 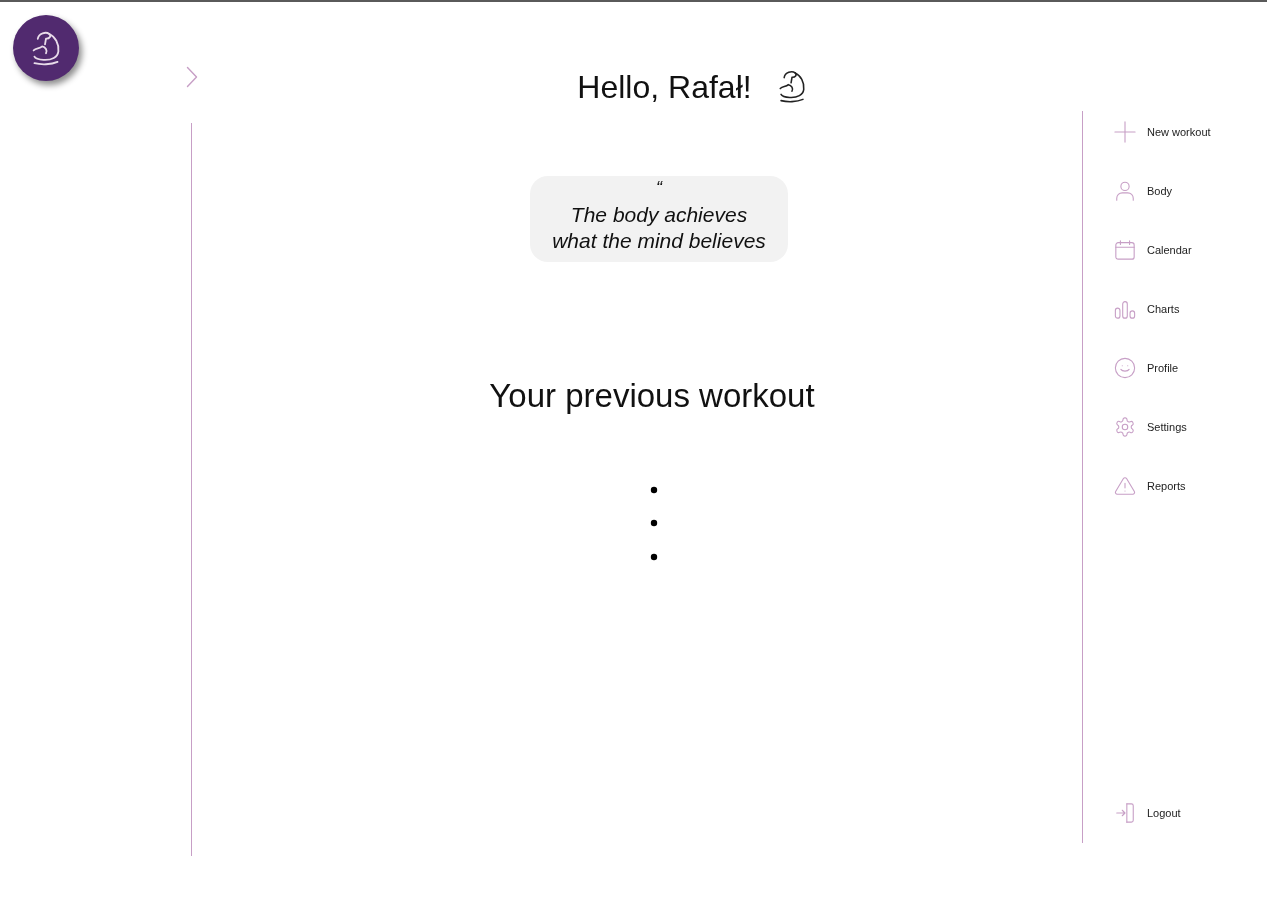 What do you see at coordinates (1143, 191) in the screenshot?
I see `nav-item: Body` at bounding box center [1143, 191].